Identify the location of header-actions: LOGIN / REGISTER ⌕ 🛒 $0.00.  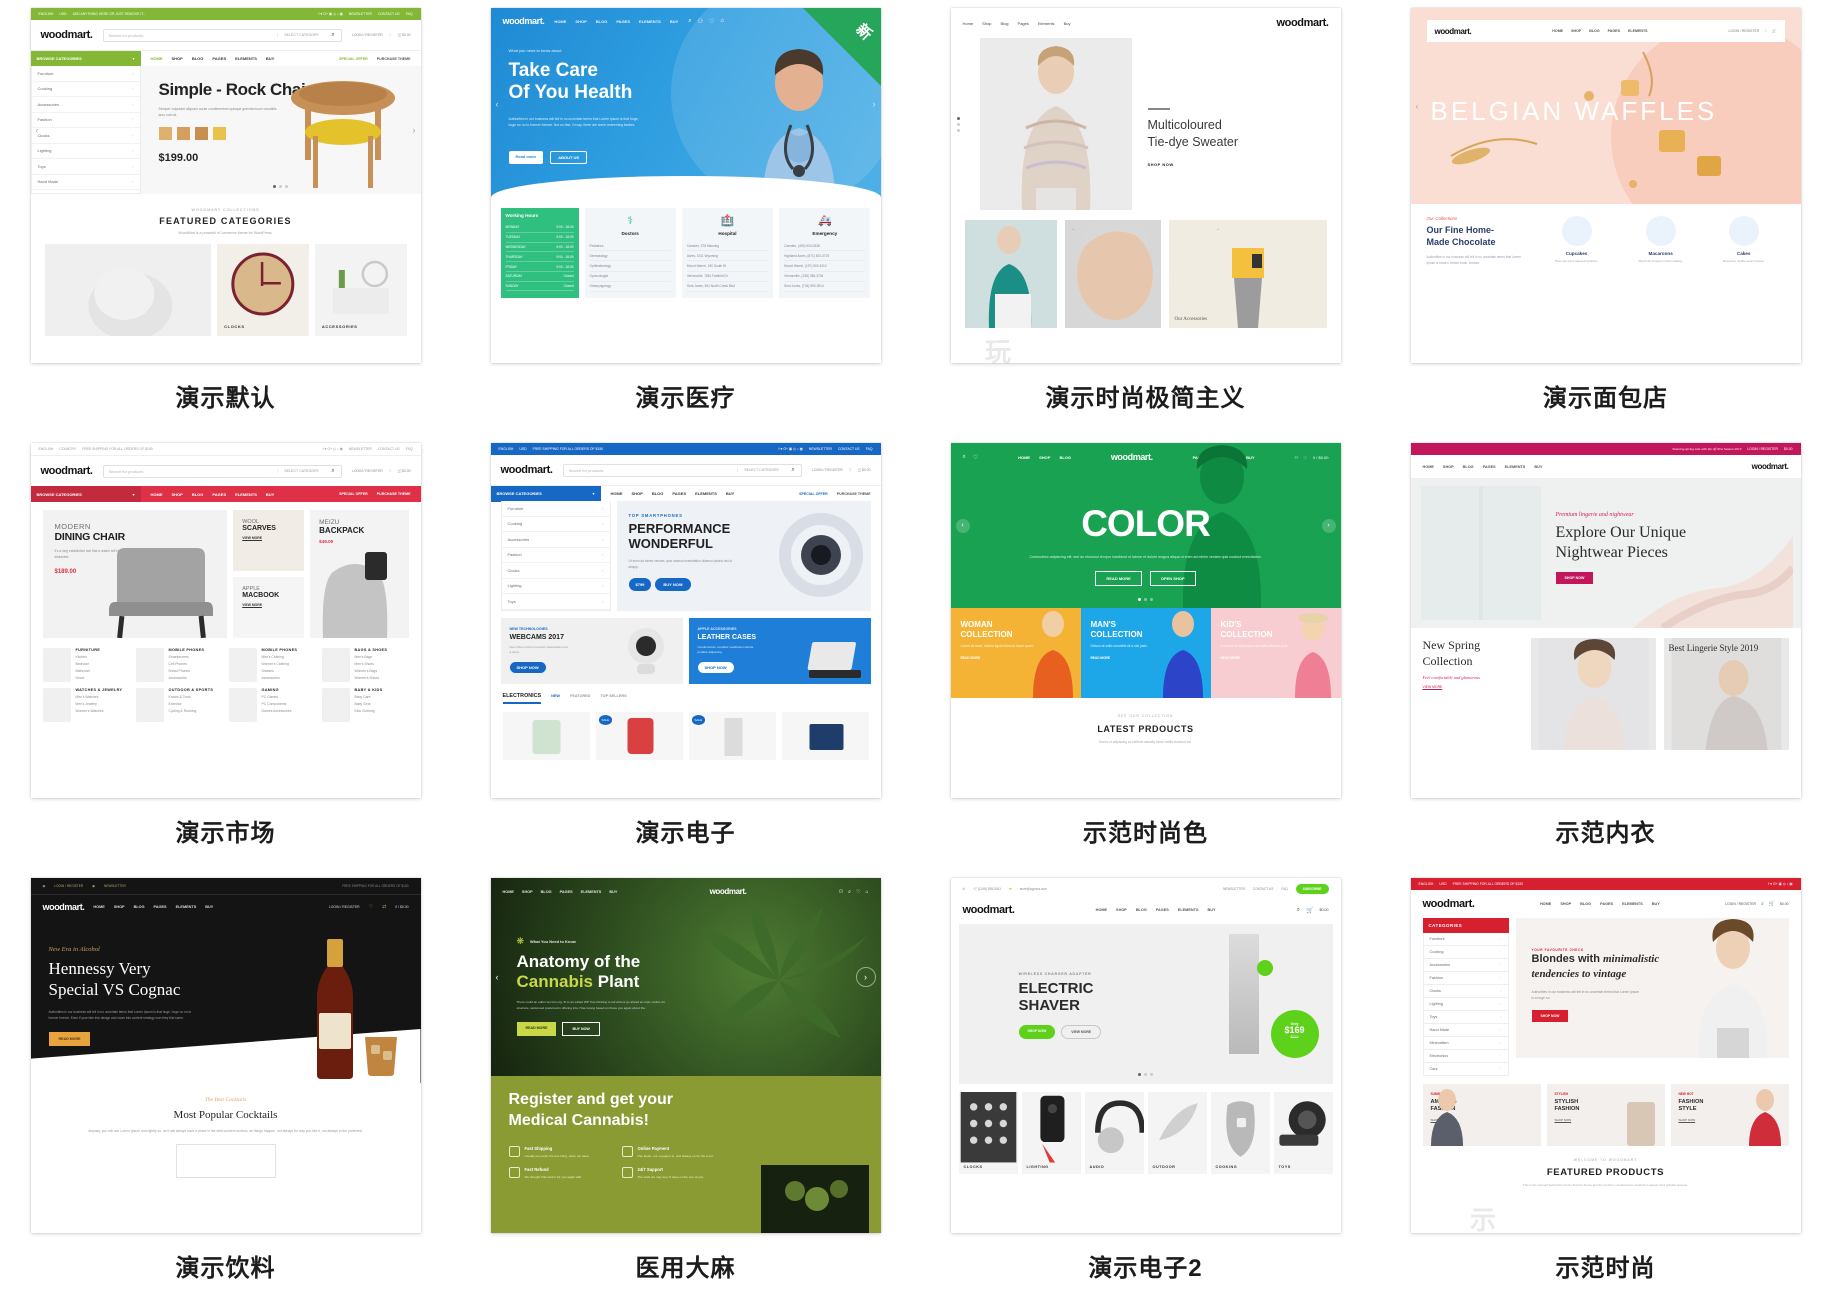
(1756, 904).